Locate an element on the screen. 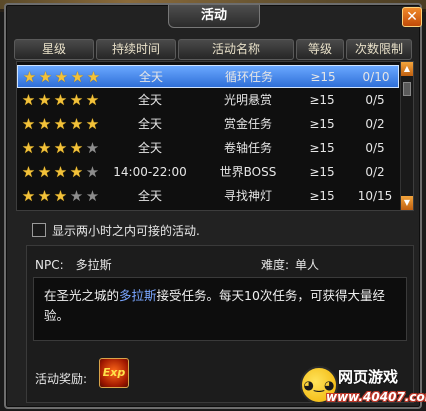 The image size is (426, 411). activity-row: ★ ★ ★ ★ ★ 全天 寻找神灯 ≥15 10/15 is located at coordinates (208, 196).